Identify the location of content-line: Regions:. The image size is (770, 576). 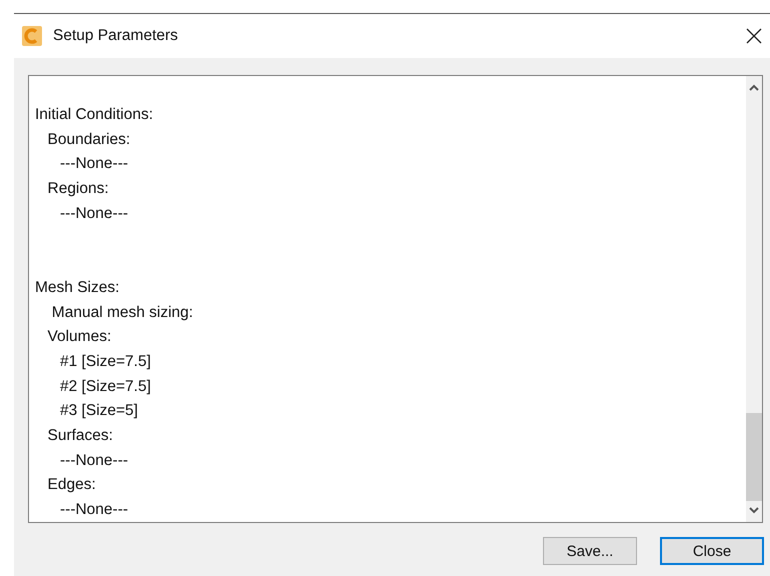
(77, 189).